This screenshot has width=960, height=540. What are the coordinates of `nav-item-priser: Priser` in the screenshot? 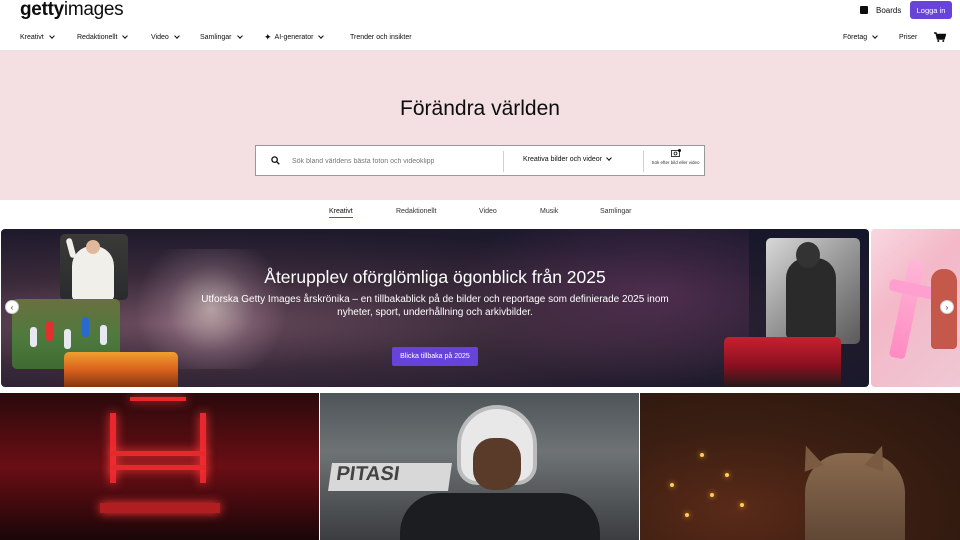 It's located at (908, 37).